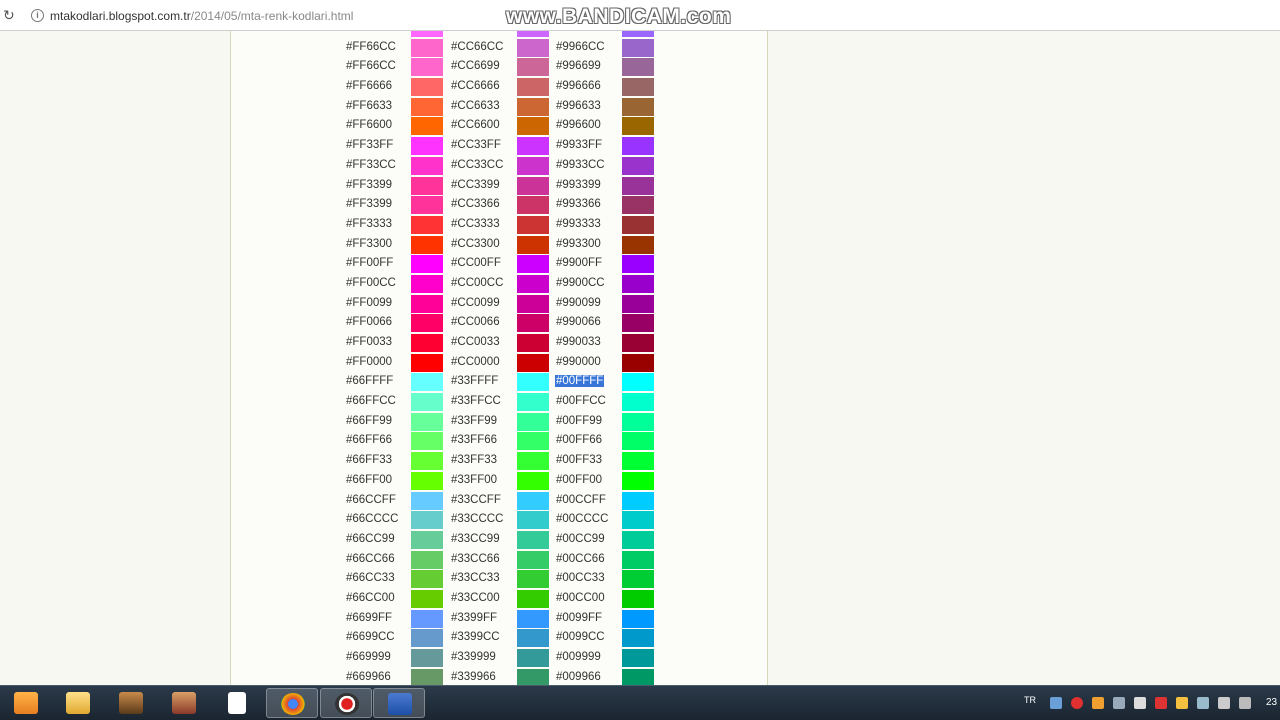 Image resolution: width=1280 pixels, height=720 pixels. What do you see at coordinates (476, 500) in the screenshot?
I see `color-code-label: #33CCFF` at bounding box center [476, 500].